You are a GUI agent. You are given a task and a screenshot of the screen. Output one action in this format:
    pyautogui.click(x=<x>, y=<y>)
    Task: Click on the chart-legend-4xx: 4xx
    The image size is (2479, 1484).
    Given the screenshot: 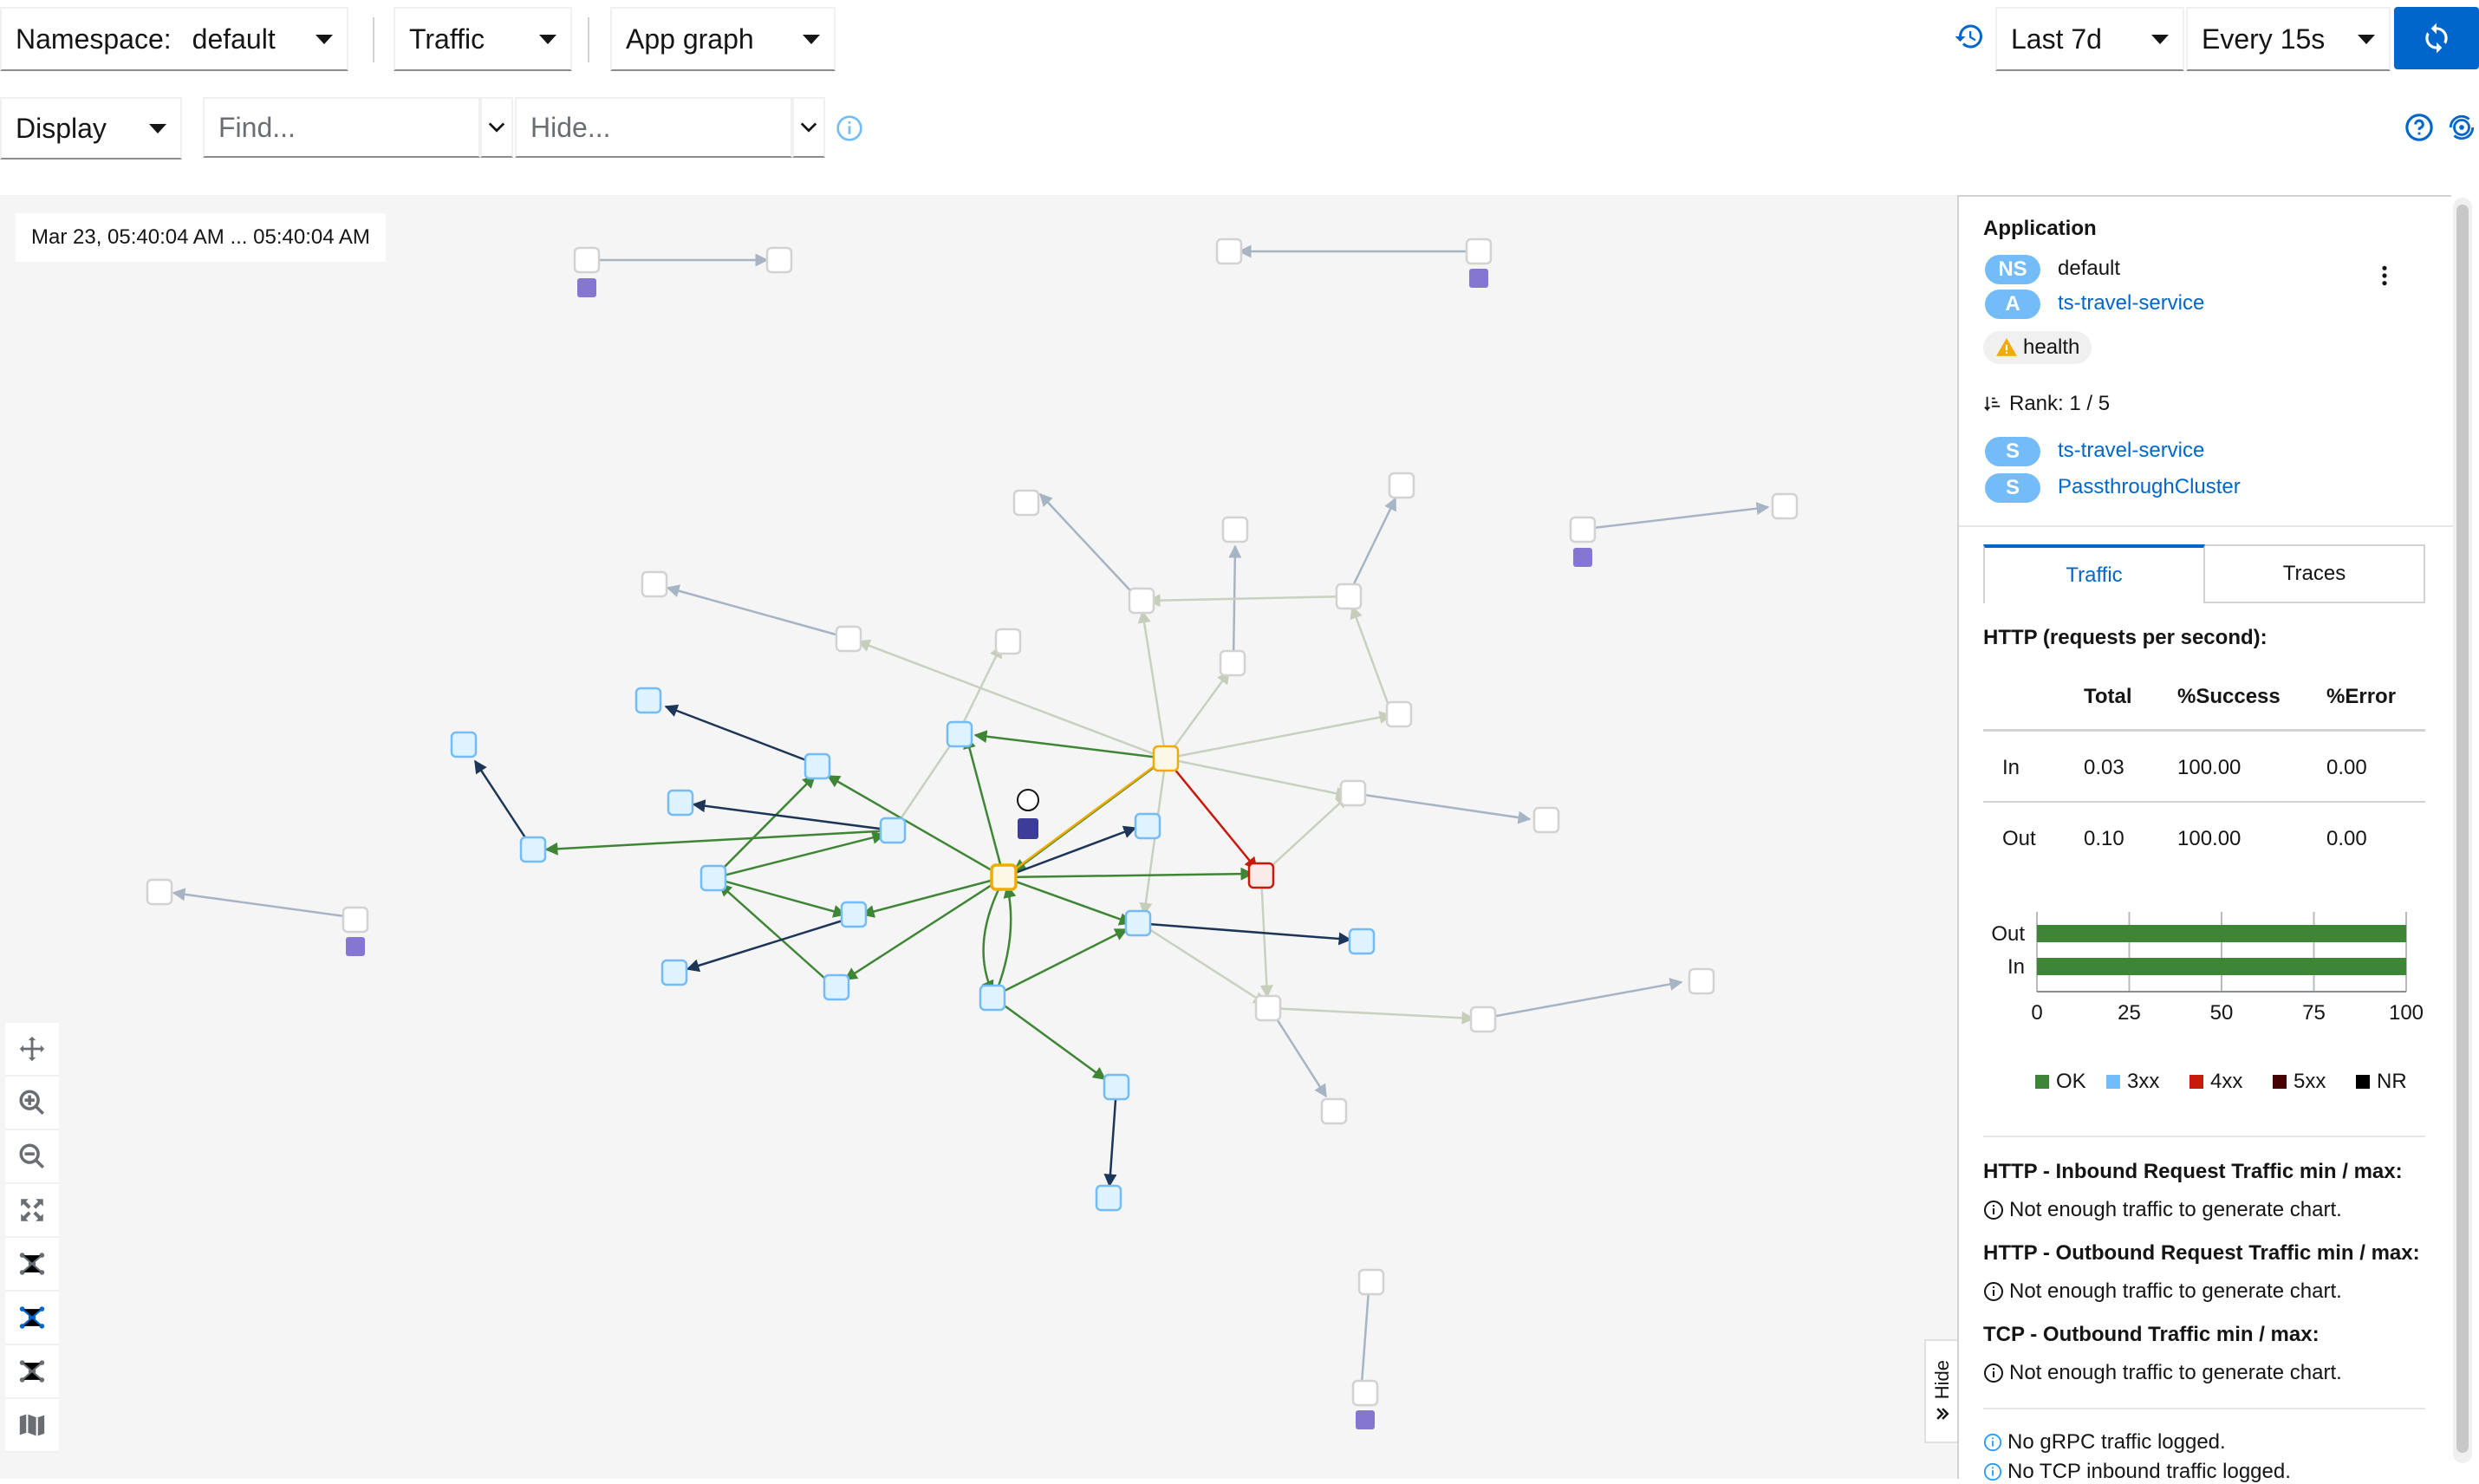 What is the action you would take?
    pyautogui.click(x=2215, y=1082)
    